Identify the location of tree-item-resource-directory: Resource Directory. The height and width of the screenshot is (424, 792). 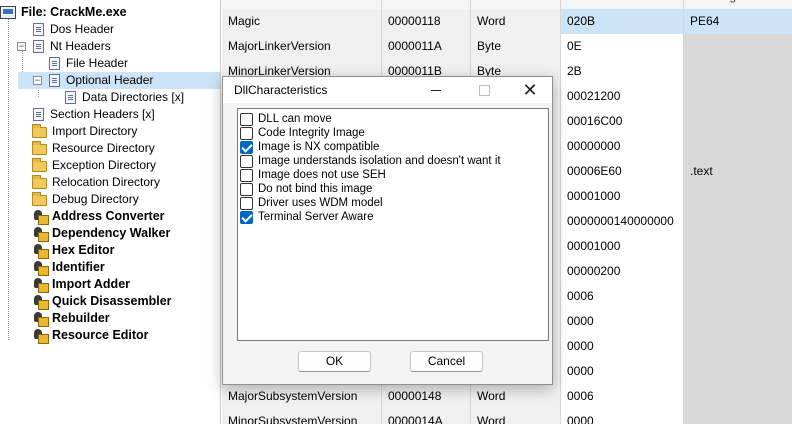
(94, 148).